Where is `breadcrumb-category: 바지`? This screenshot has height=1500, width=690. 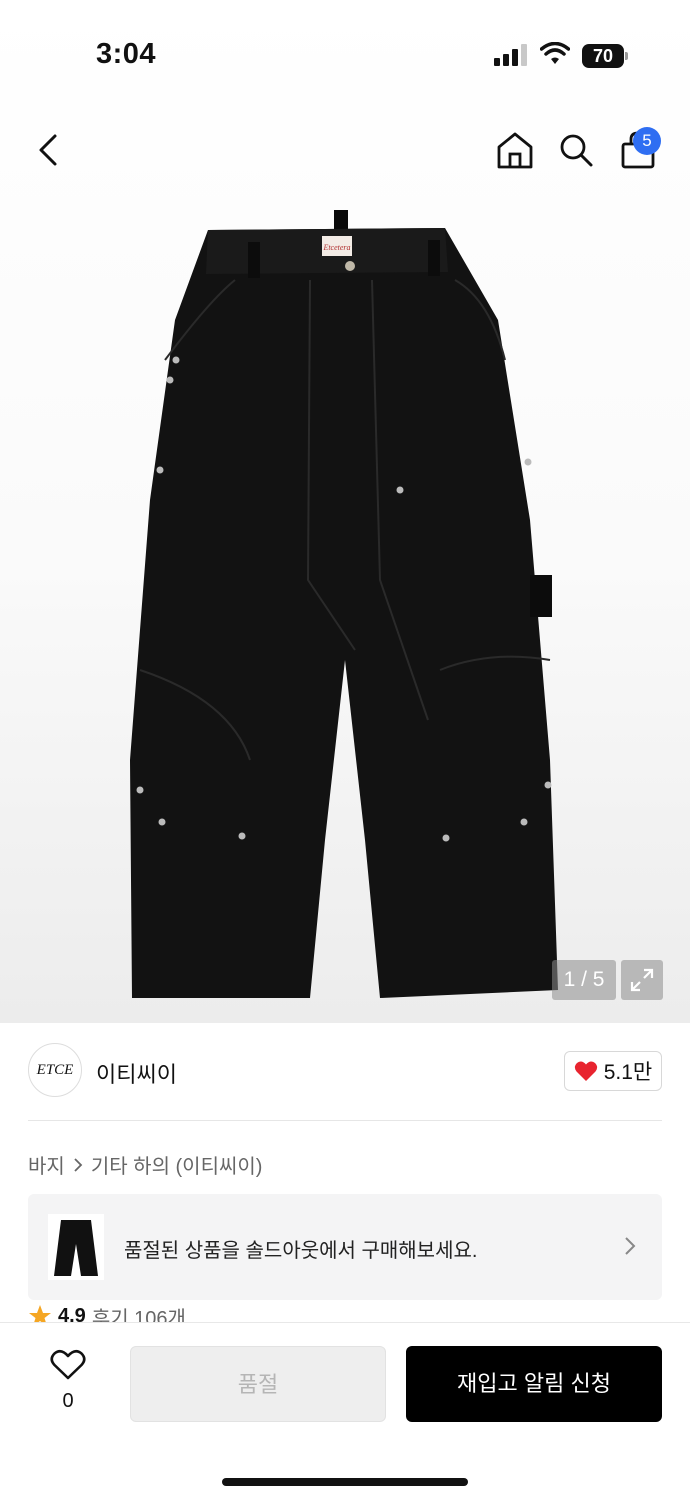 breadcrumb-category: 바지 is located at coordinates (46, 1164).